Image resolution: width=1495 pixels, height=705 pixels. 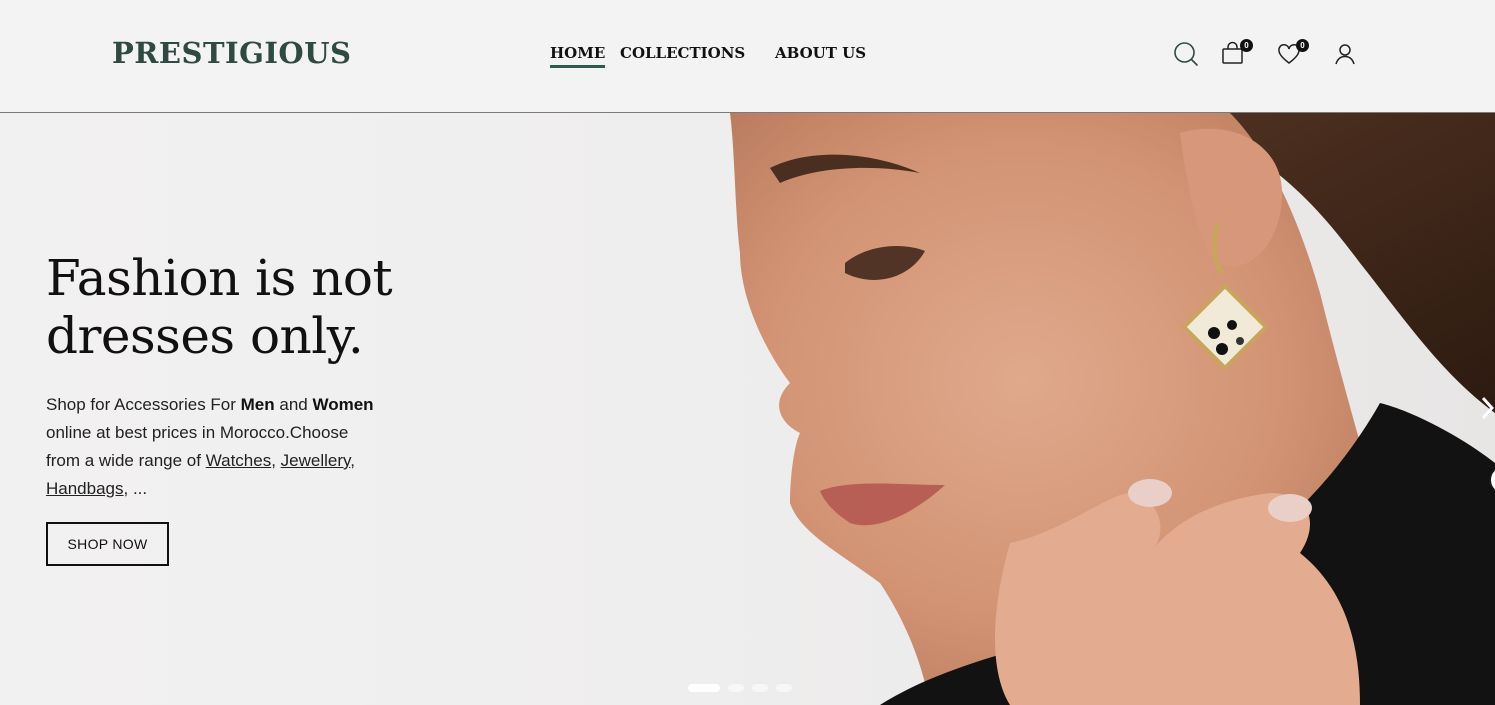 I want to click on site-logo: PRESTIGIOUS, so click(x=231, y=53).